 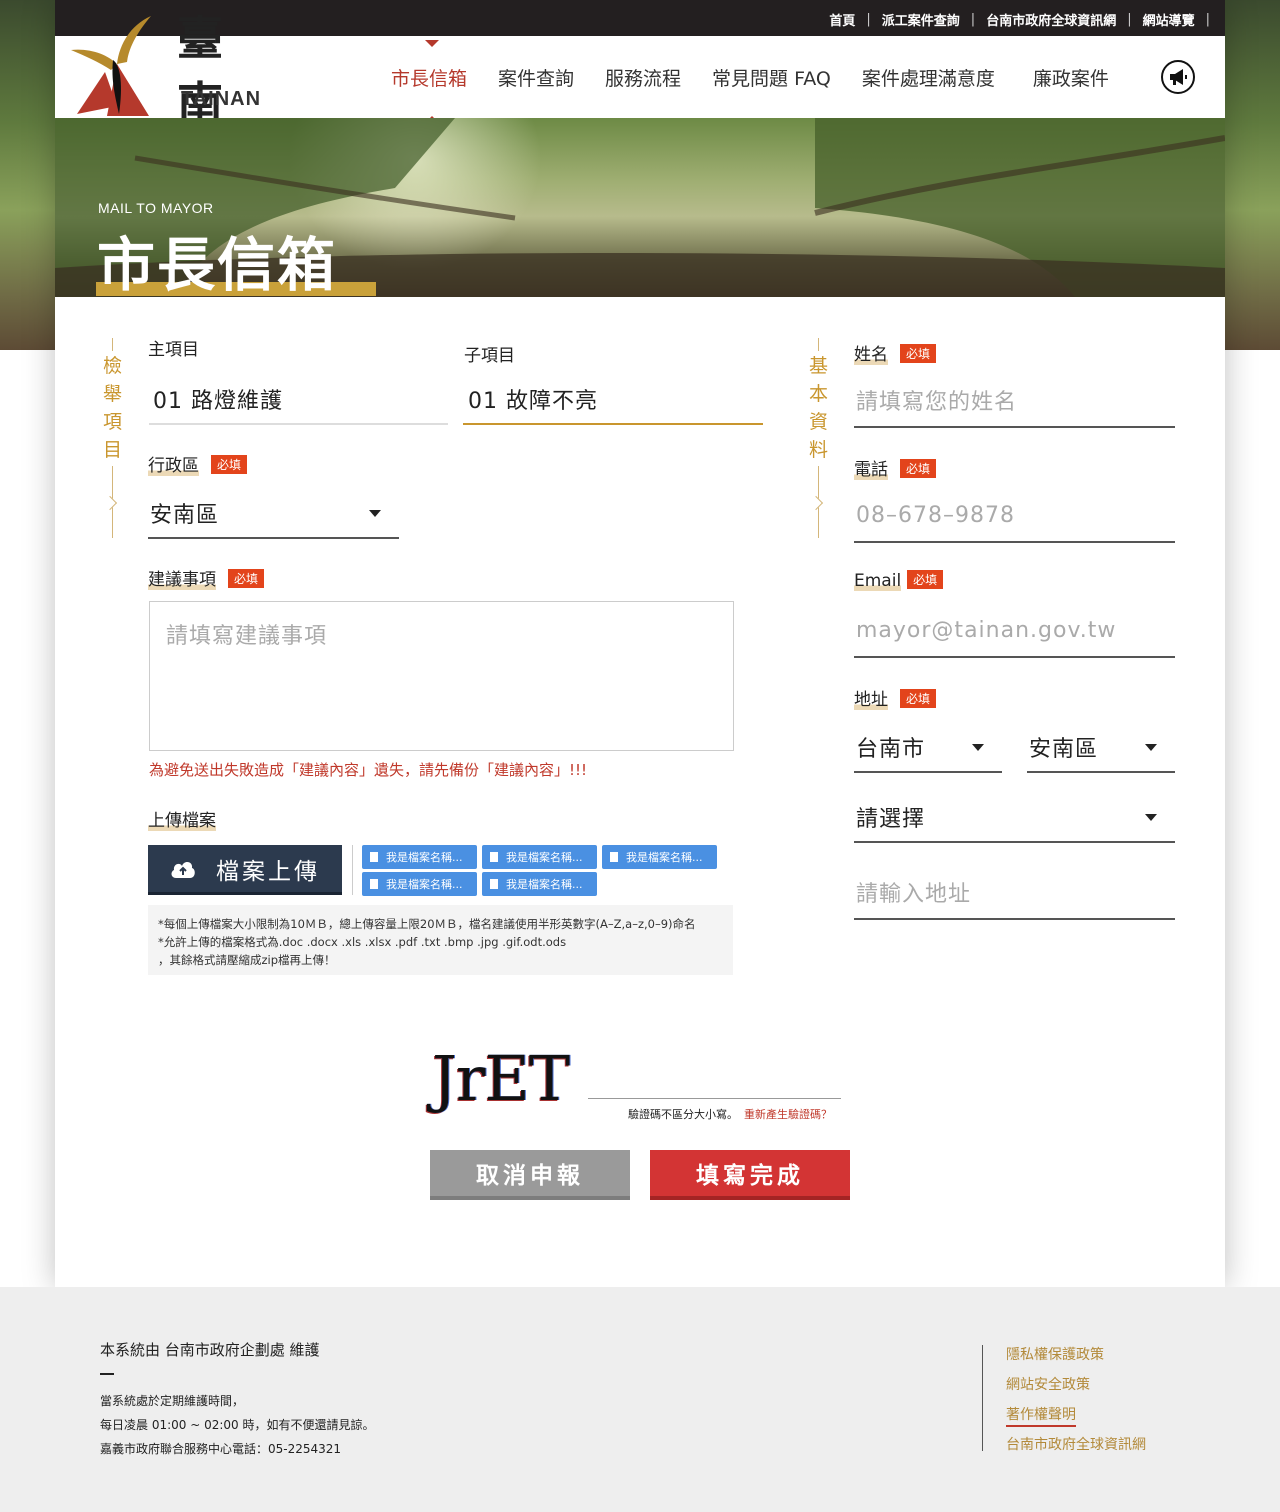 What do you see at coordinates (107, 1374) in the screenshot?
I see `divider` at bounding box center [107, 1374].